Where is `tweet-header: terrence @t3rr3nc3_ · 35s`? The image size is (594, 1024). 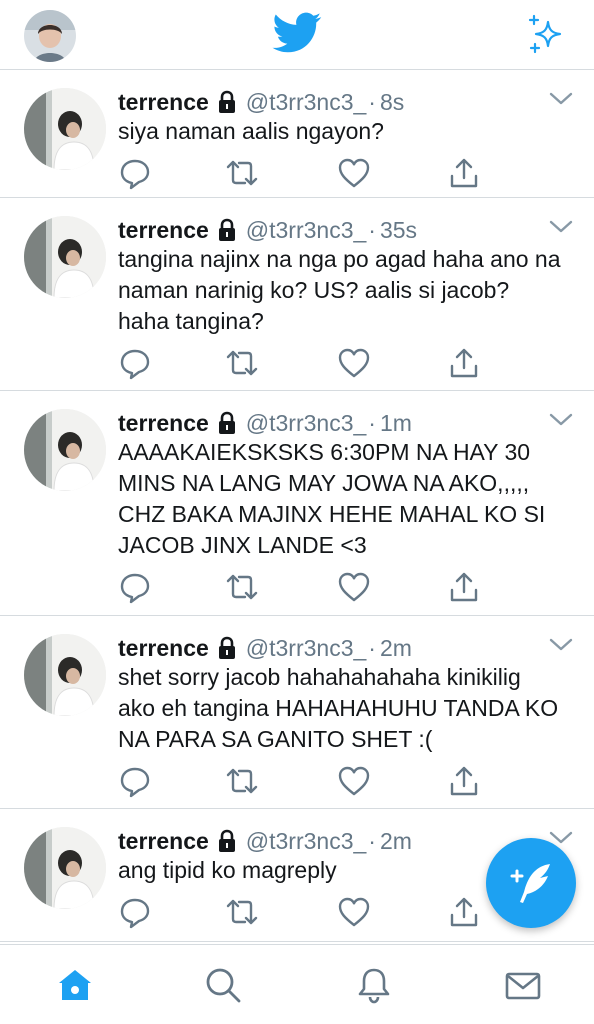
tweet-header: terrence @t3rr3nc3_ · 35s is located at coordinates (267, 230).